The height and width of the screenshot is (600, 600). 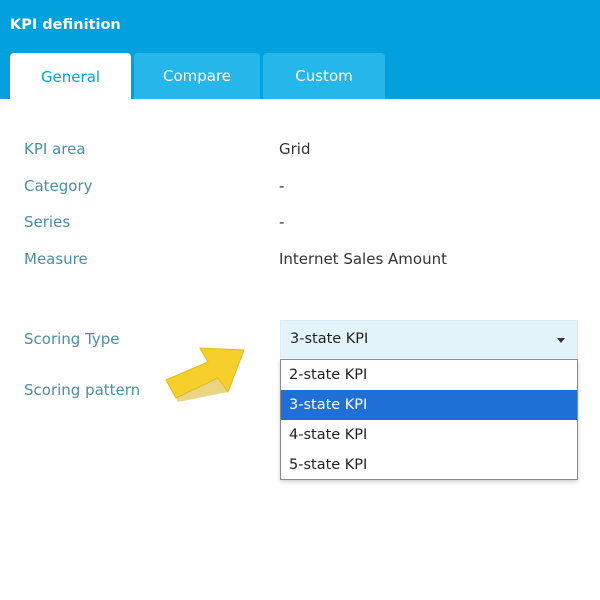 What do you see at coordinates (56, 259) in the screenshot?
I see `measure-label: Measure` at bounding box center [56, 259].